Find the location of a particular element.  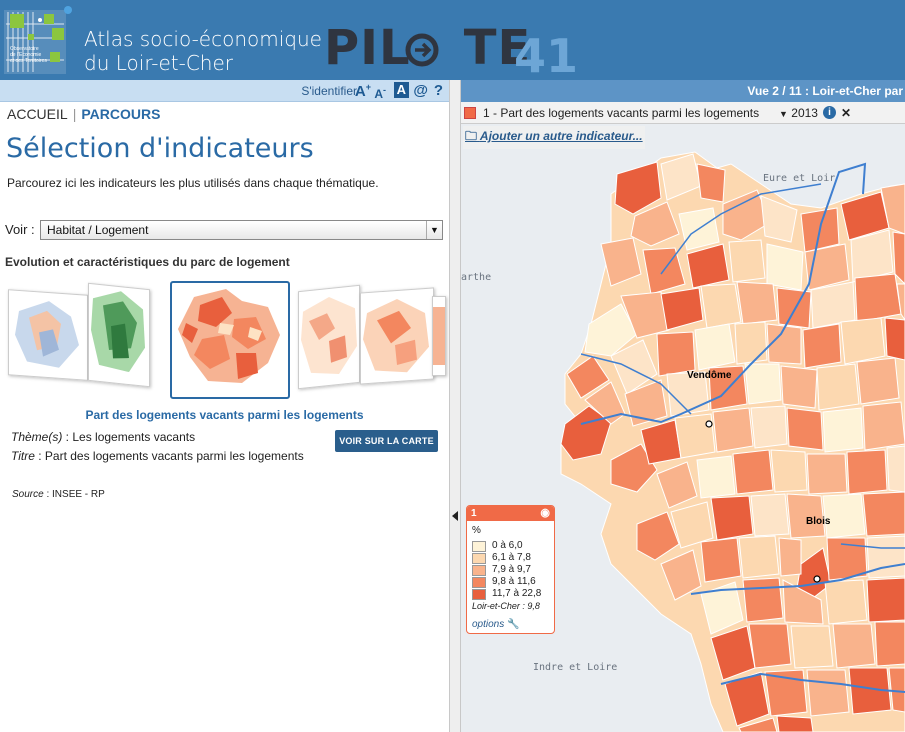

breadcrumb: ACCUEIL | PARCOURS is located at coordinates (83, 114).